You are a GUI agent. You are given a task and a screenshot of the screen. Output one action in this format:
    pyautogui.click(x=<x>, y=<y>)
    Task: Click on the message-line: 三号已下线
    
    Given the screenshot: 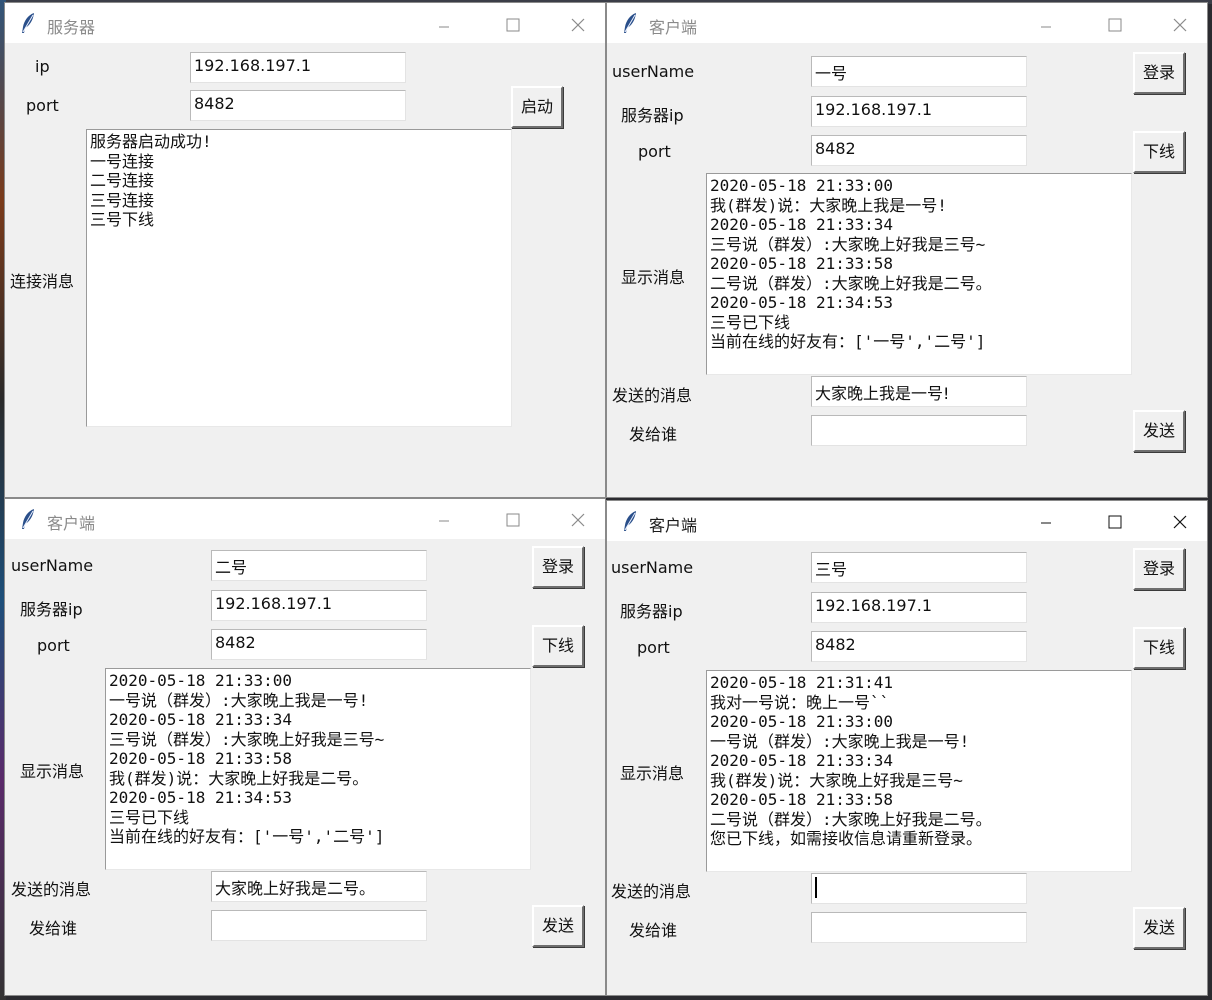 What is the action you would take?
    pyautogui.click(x=149, y=817)
    